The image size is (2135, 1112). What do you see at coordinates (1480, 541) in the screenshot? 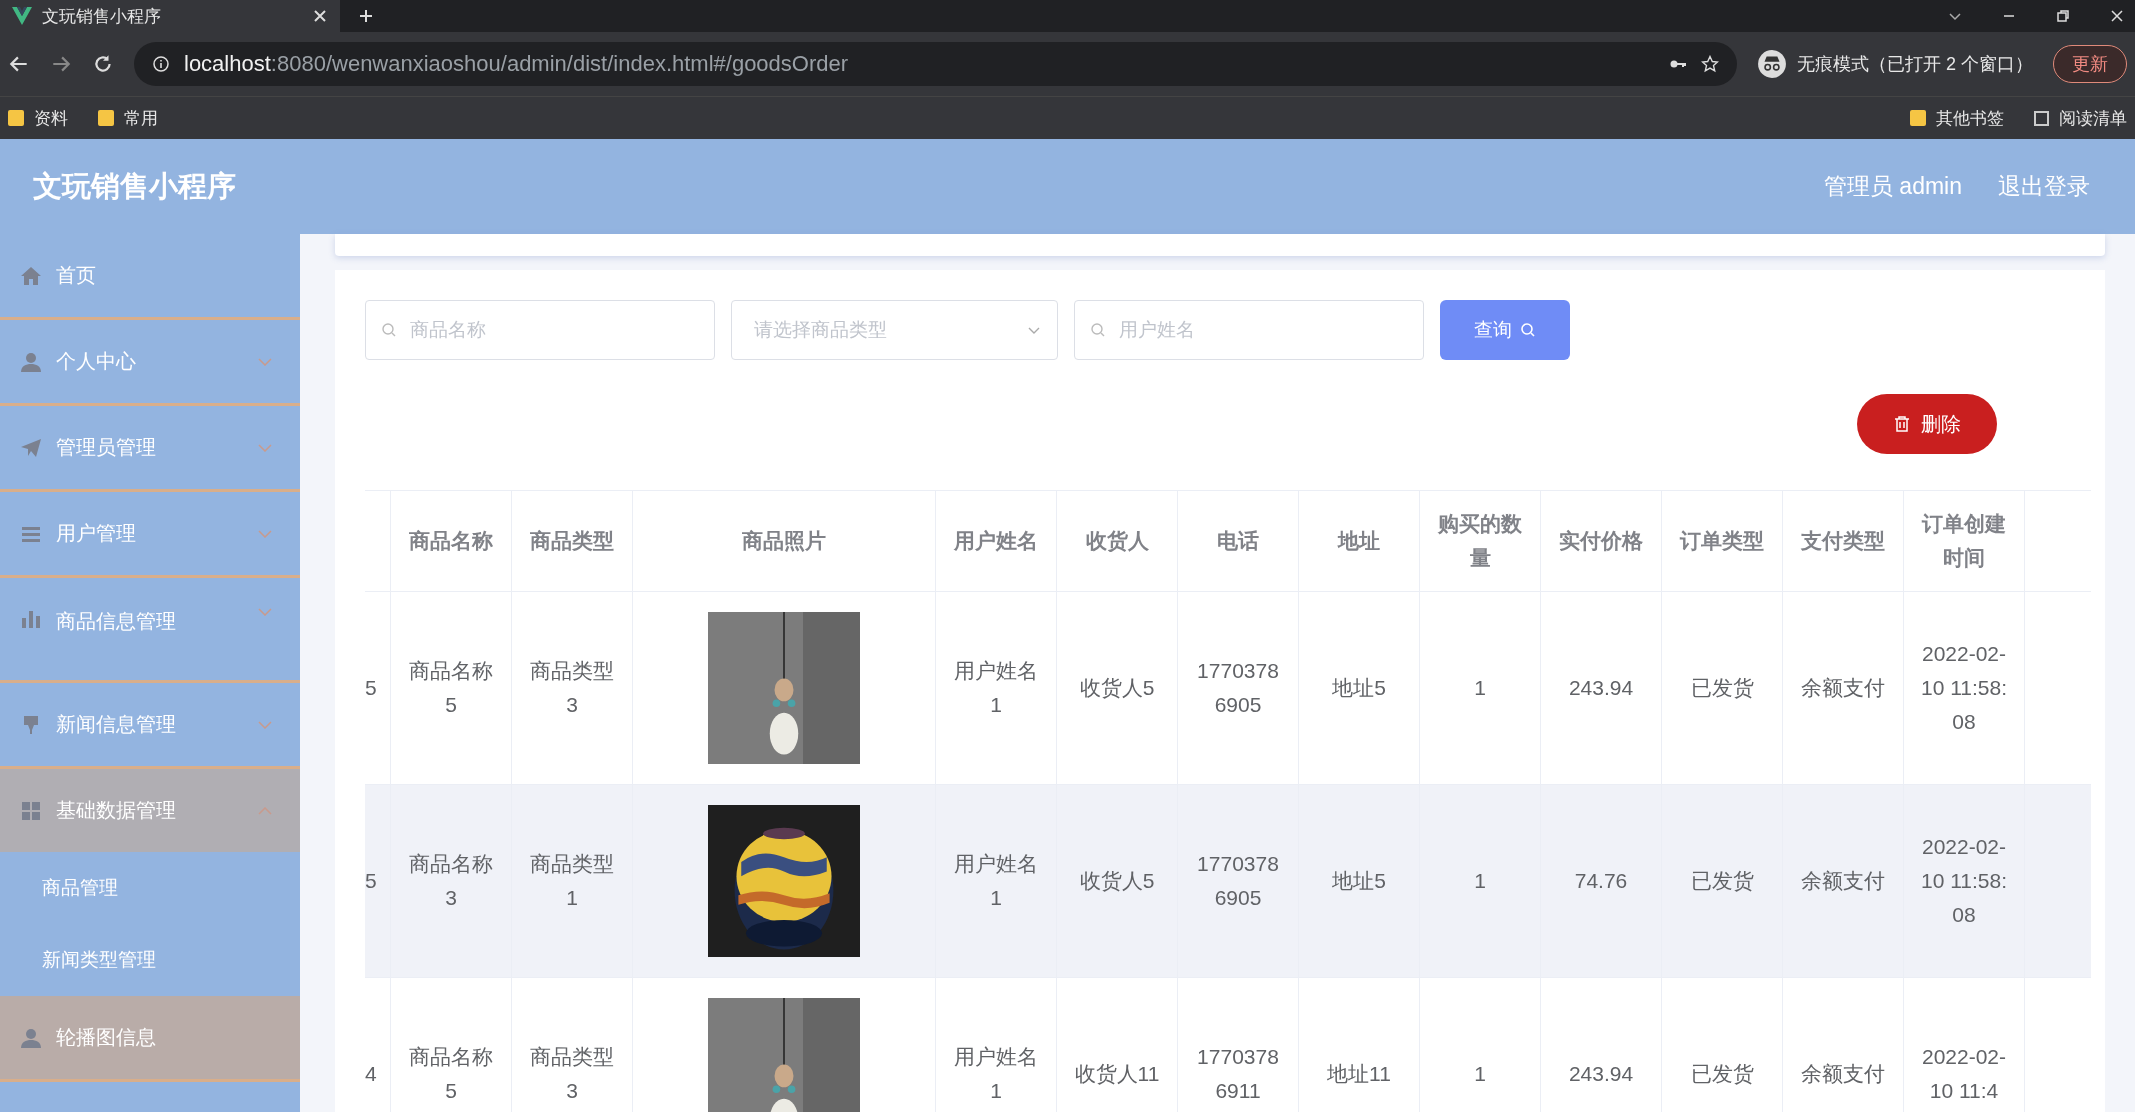
I see `column-header: 购买的数量` at bounding box center [1480, 541].